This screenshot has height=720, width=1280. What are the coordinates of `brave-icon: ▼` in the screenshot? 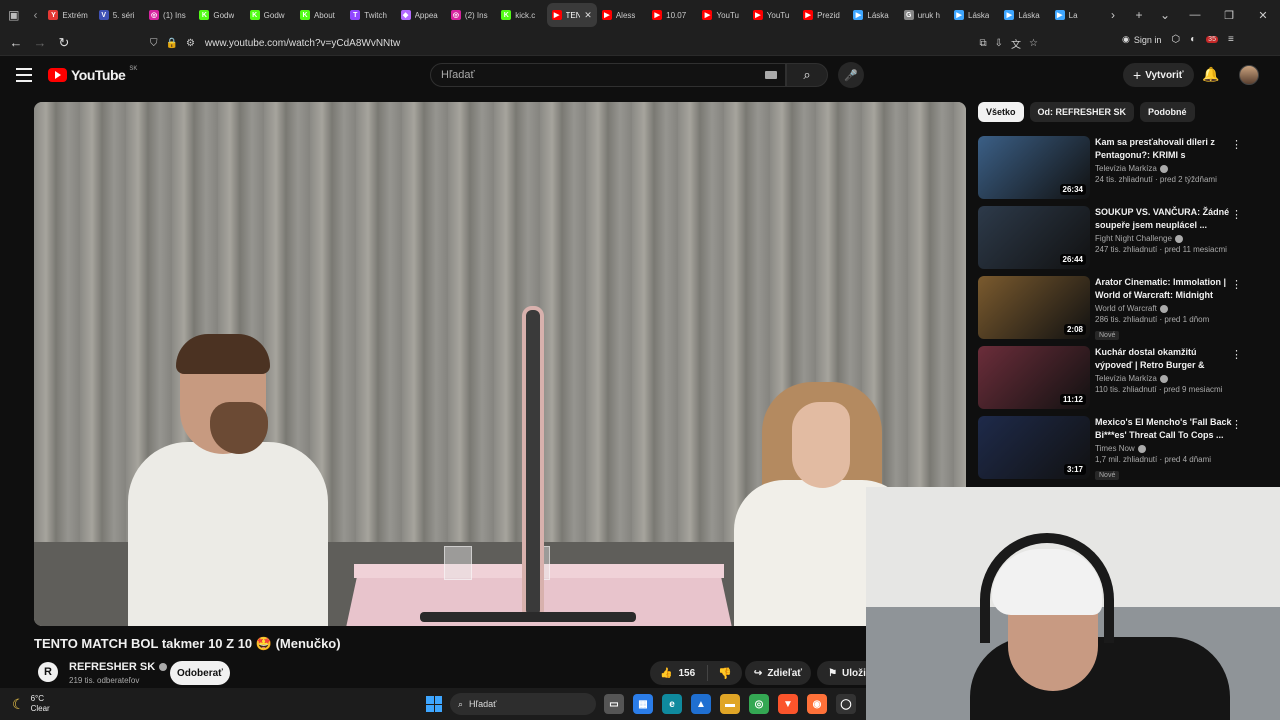 It's located at (788, 704).